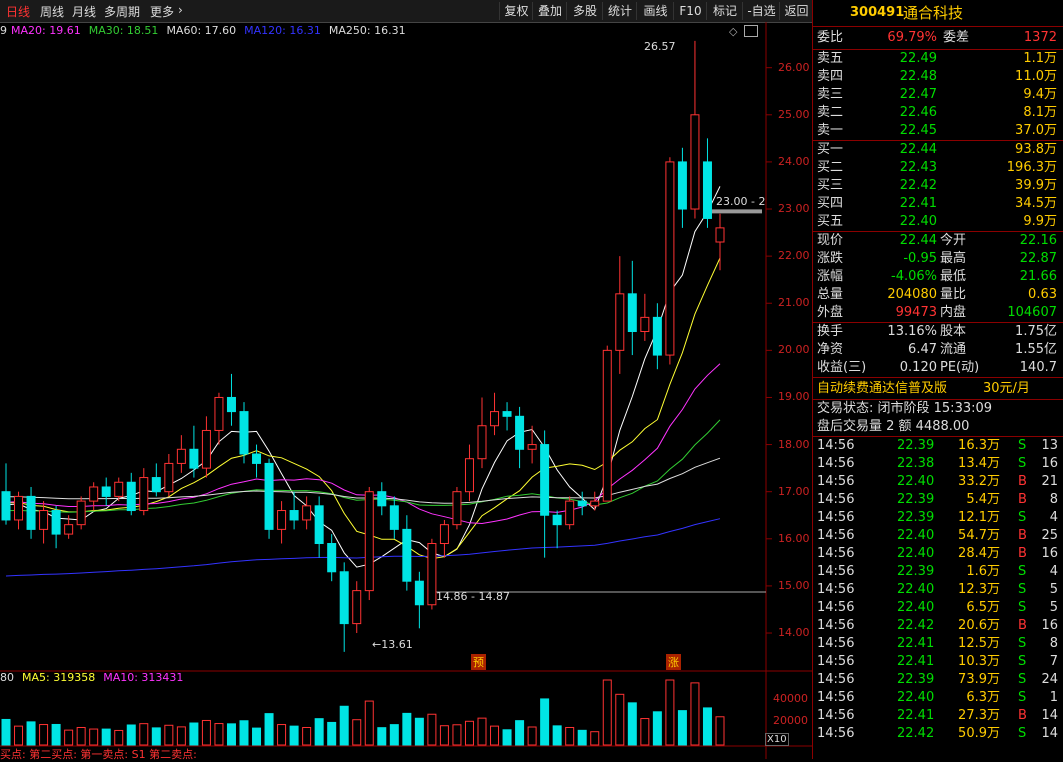  Describe the element at coordinates (1038, 240) in the screenshot. I see `stat-value: 22.16` at that location.